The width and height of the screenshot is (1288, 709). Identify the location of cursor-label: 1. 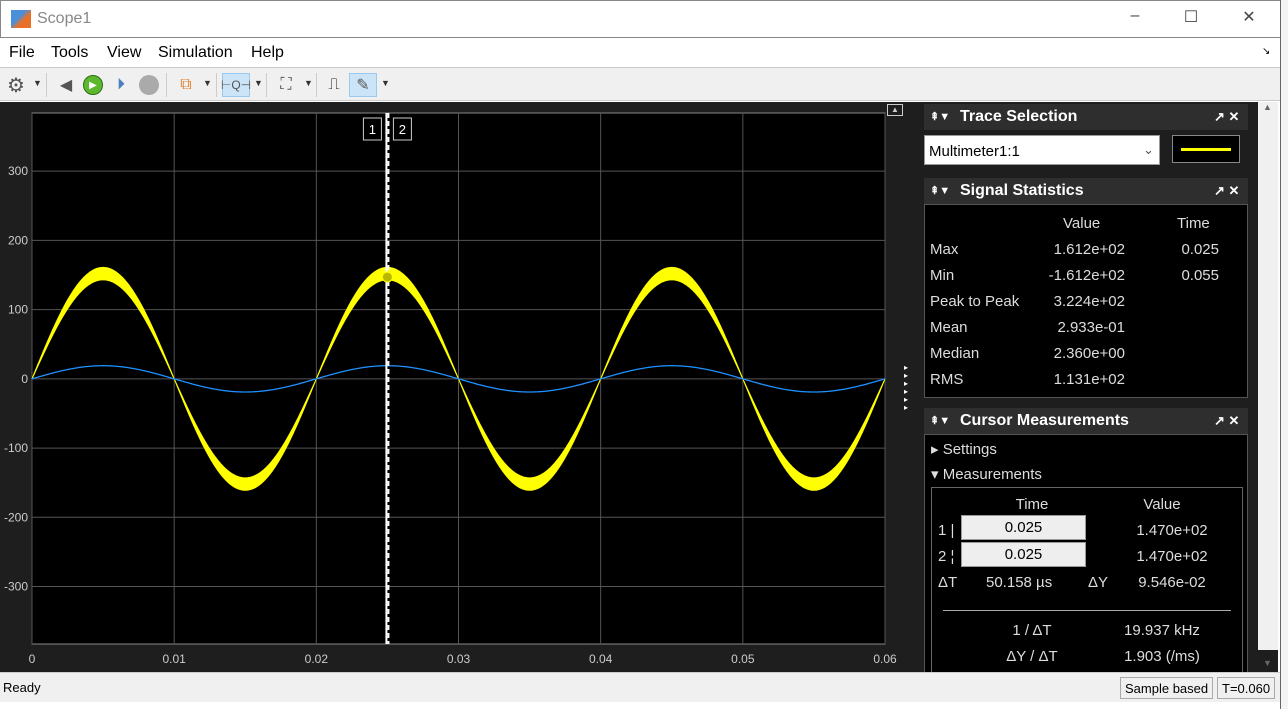
(372, 129).